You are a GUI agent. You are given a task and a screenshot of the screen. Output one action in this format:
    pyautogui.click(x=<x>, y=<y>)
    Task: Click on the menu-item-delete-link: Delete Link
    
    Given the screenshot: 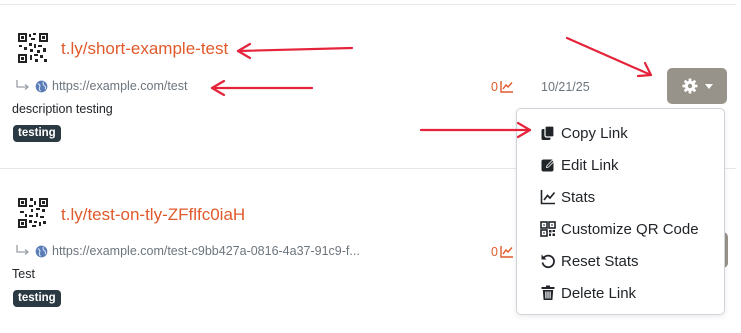 What is the action you would take?
    pyautogui.click(x=588, y=293)
    